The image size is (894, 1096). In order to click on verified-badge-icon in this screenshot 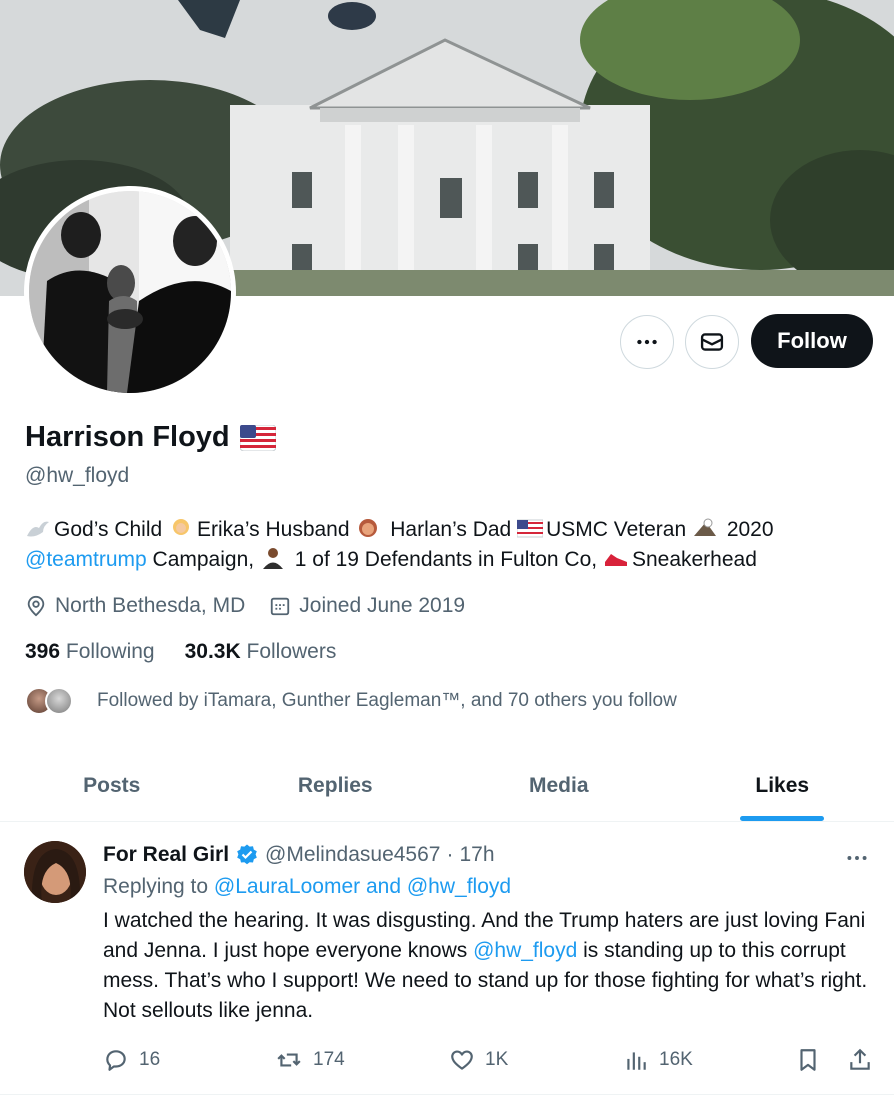, I will do `click(247, 854)`.